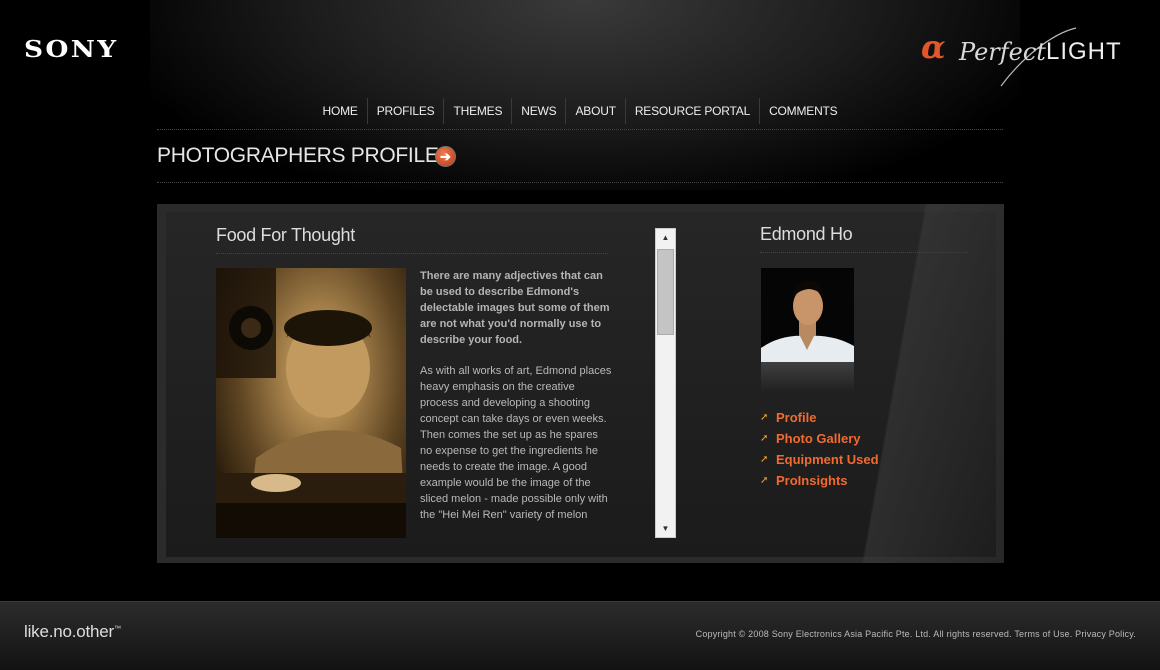 Image resolution: width=1160 pixels, height=670 pixels. Describe the element at coordinates (71, 49) in the screenshot. I see `sony-logo: SONY` at that location.